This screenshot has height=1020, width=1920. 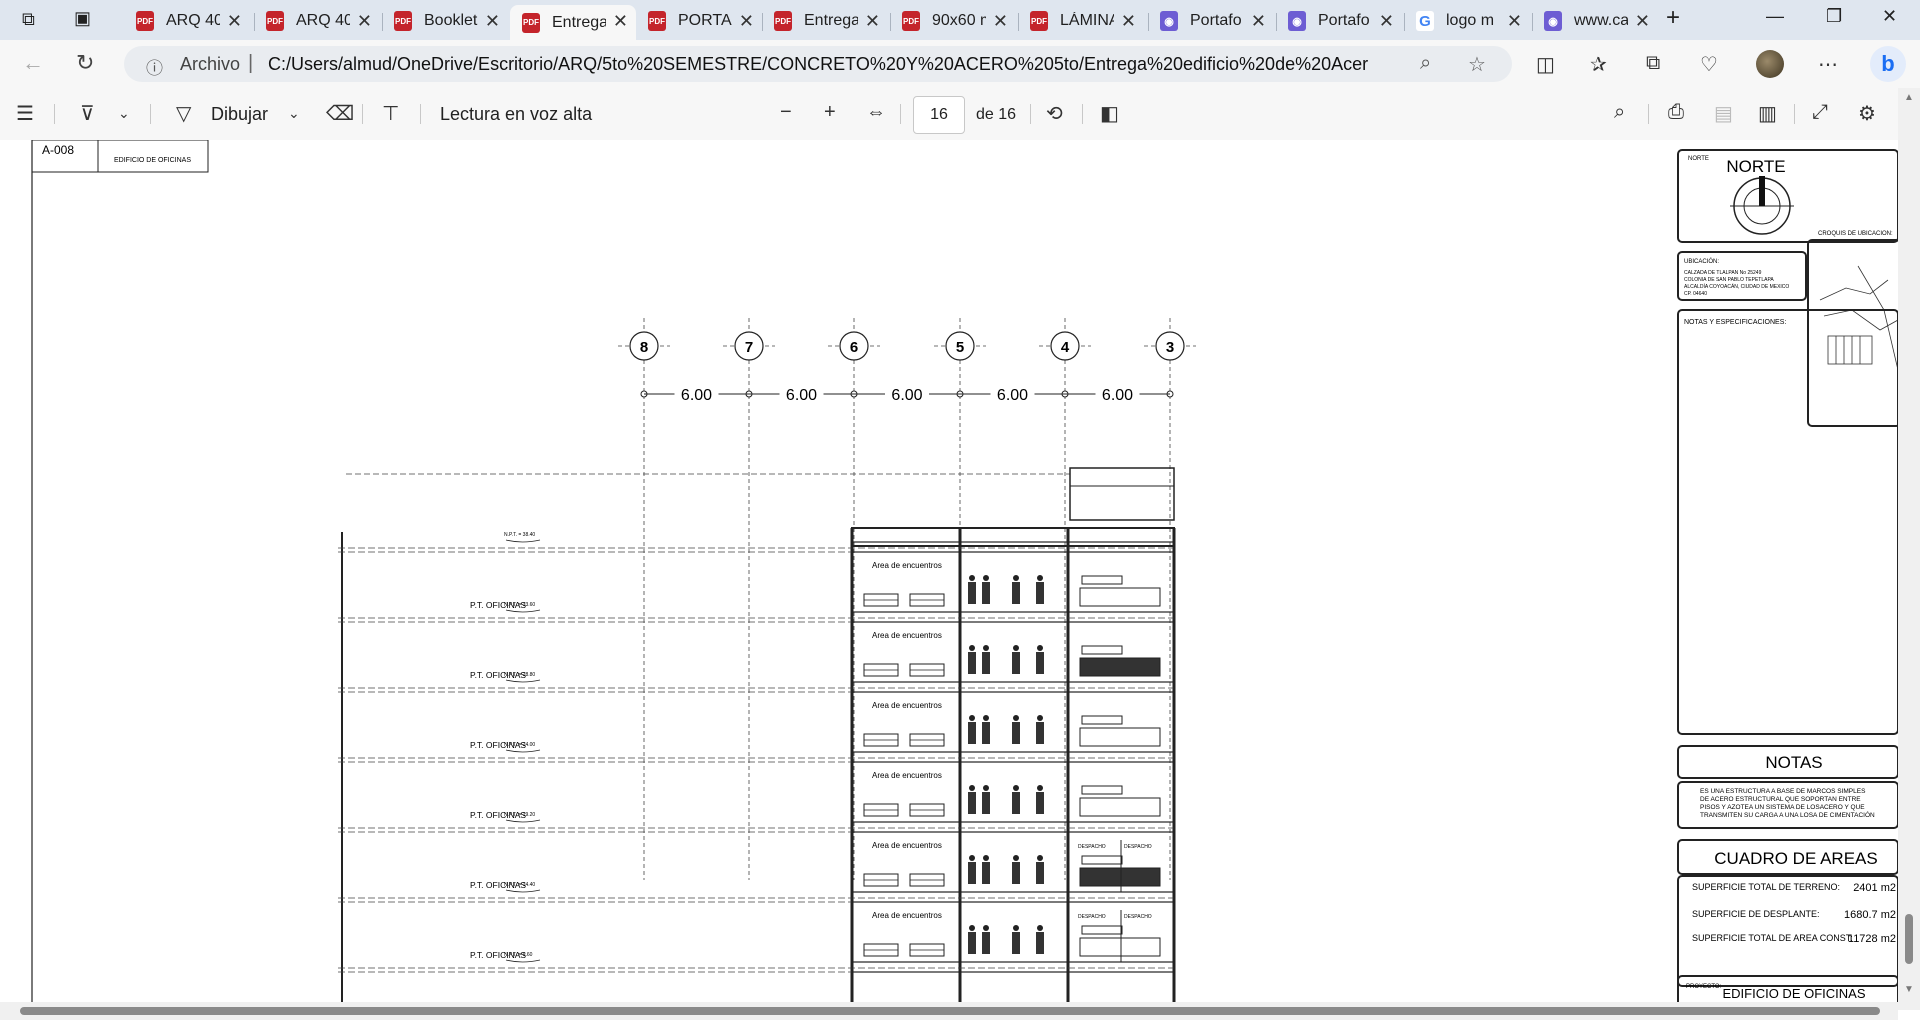 I want to click on level-elevation: N.P.T. = 19.20, so click(x=519, y=815).